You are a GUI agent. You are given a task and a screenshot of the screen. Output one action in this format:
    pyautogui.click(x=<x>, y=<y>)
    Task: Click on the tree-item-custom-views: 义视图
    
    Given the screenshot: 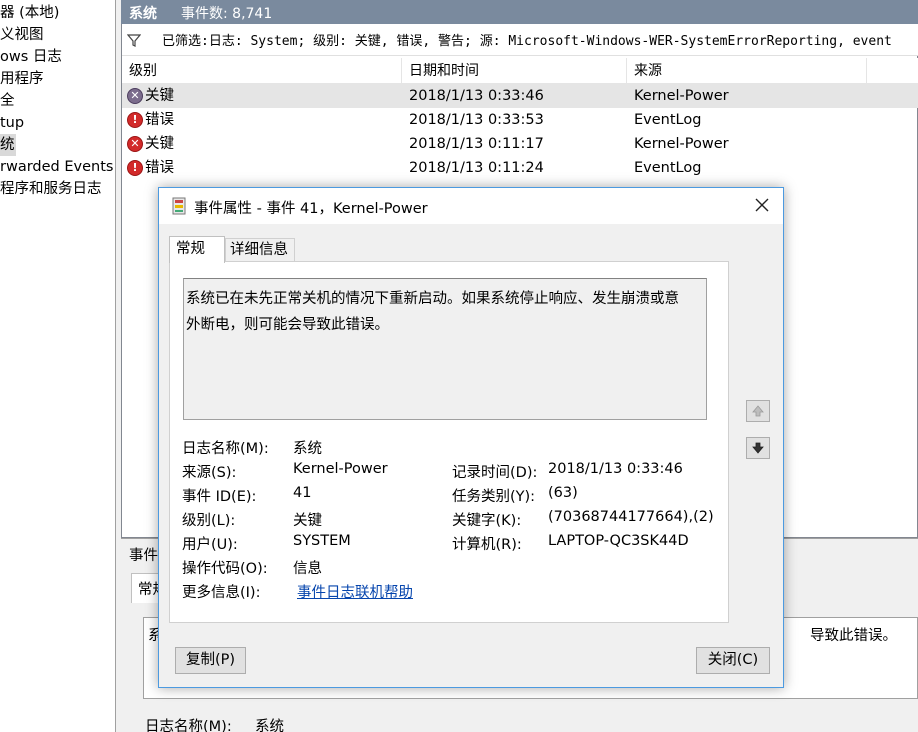 What is the action you would take?
    pyautogui.click(x=22, y=35)
    